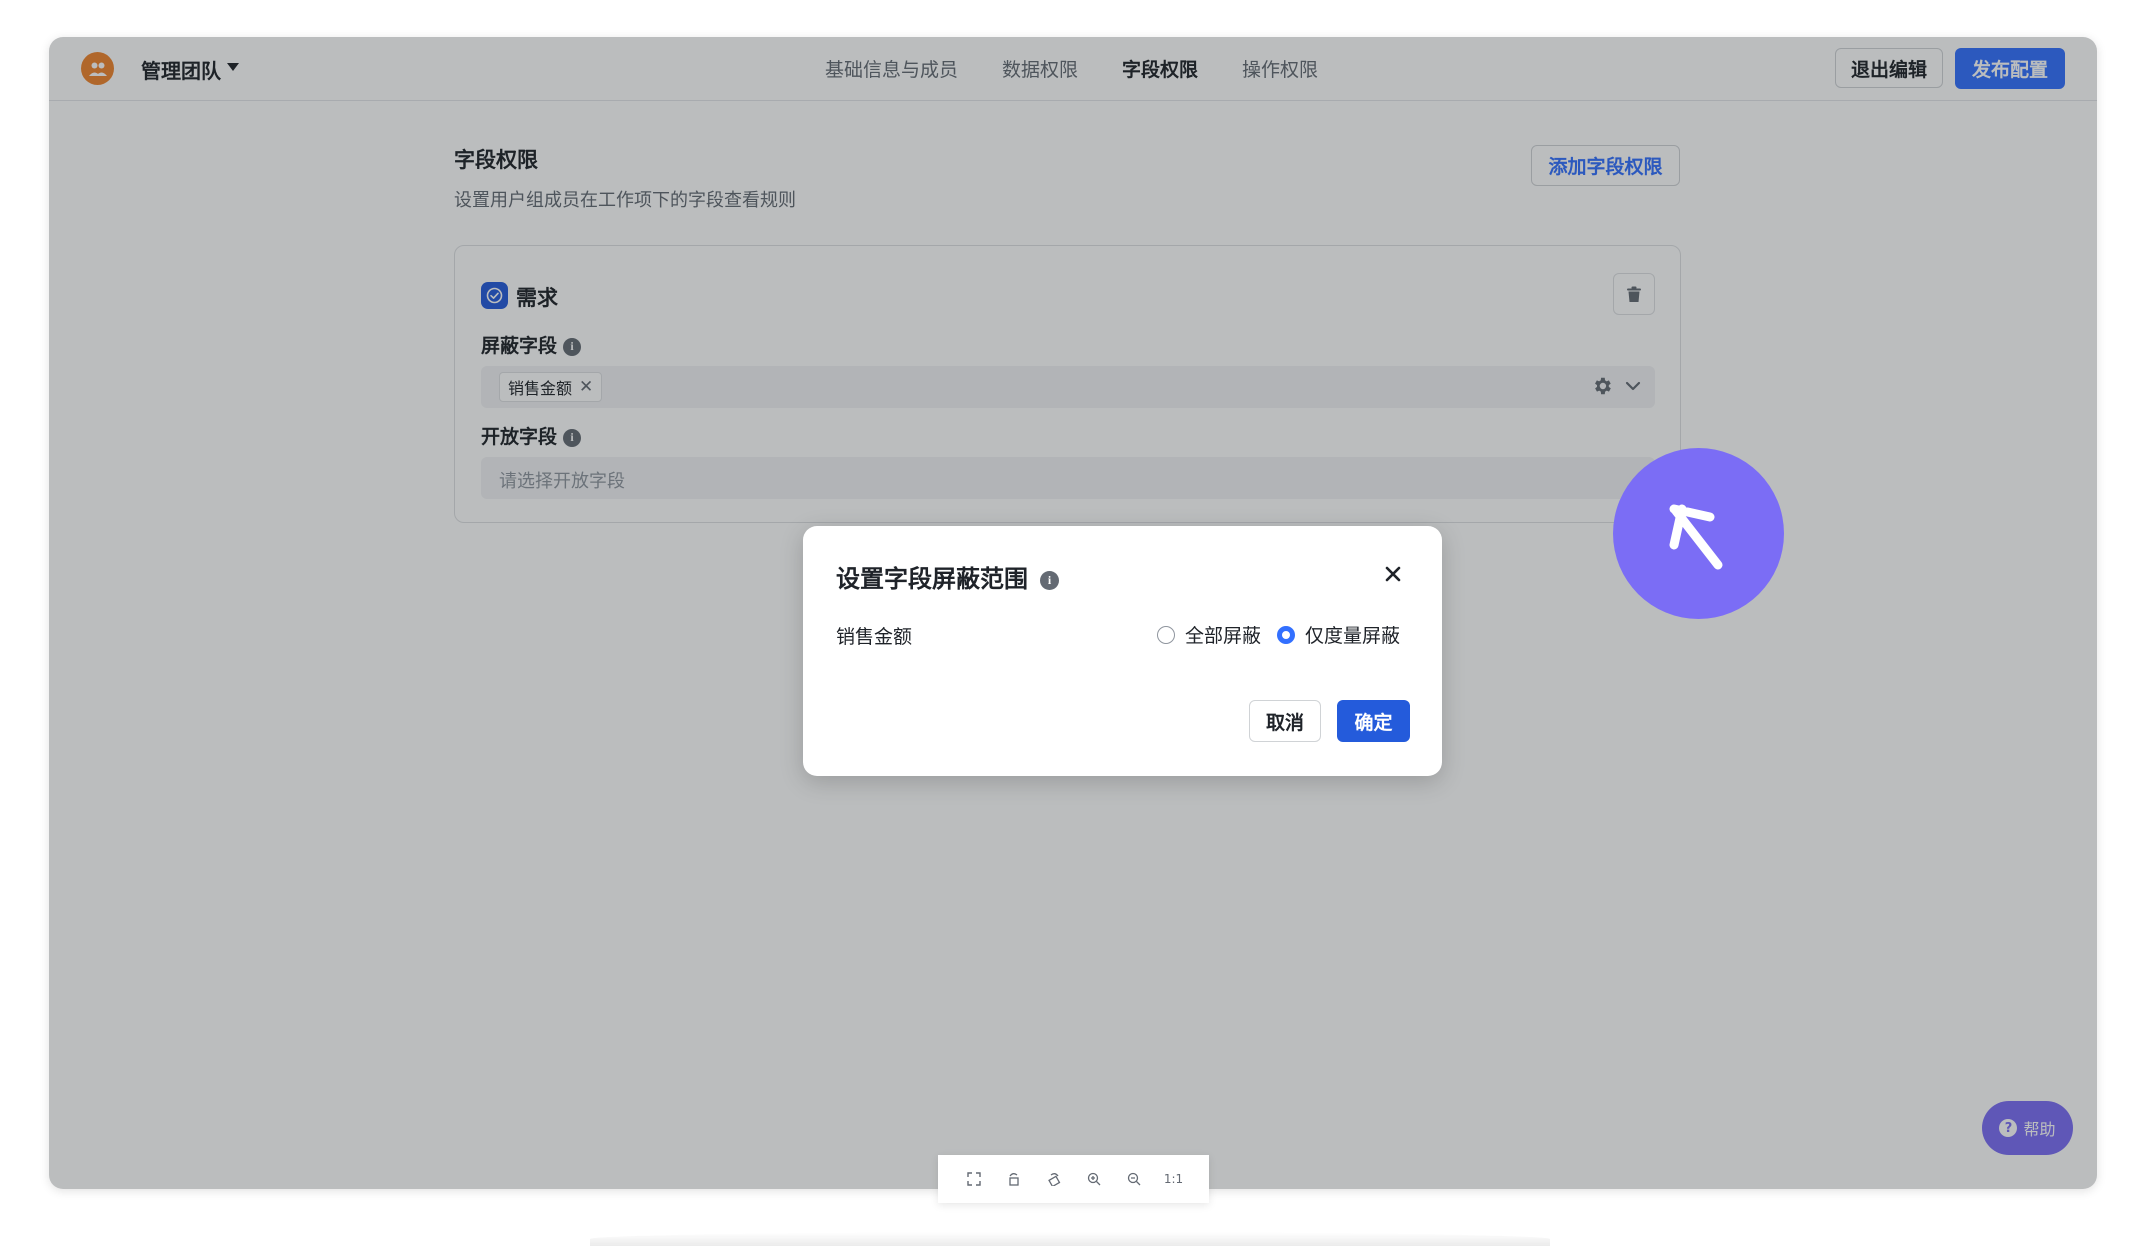 This screenshot has width=2146, height=1246. I want to click on actual-size-button: 1:1, so click(1174, 1179).